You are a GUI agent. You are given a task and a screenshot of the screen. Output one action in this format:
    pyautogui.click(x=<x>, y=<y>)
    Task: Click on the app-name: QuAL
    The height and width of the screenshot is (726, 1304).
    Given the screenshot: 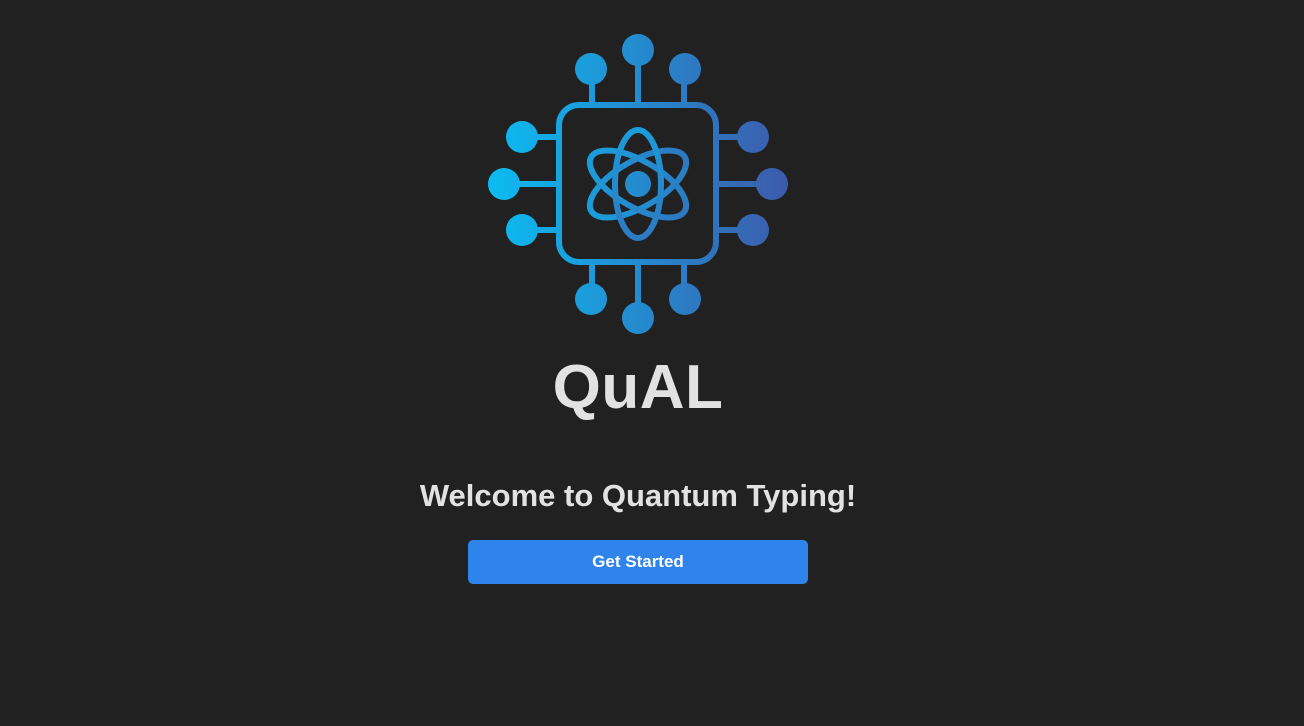 What is the action you would take?
    pyautogui.click(x=638, y=387)
    